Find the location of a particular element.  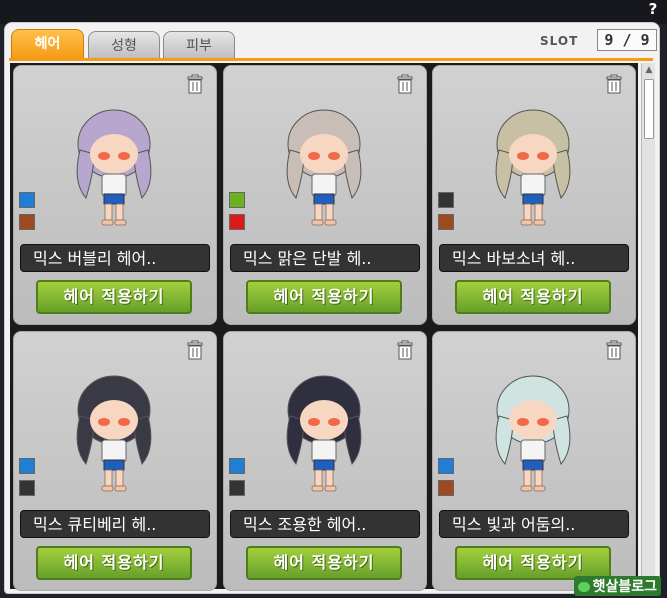

hair-name-label: 믹스 버블리 헤어.. is located at coordinates (115, 258).